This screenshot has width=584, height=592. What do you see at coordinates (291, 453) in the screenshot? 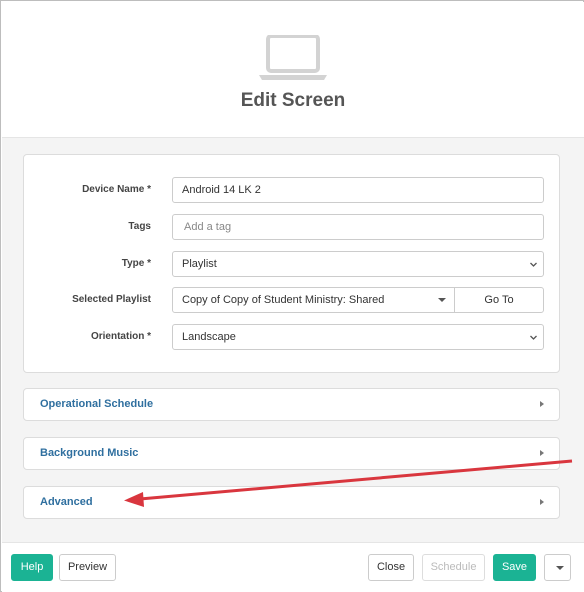
I see `background-music-panel: Background Music` at bounding box center [291, 453].